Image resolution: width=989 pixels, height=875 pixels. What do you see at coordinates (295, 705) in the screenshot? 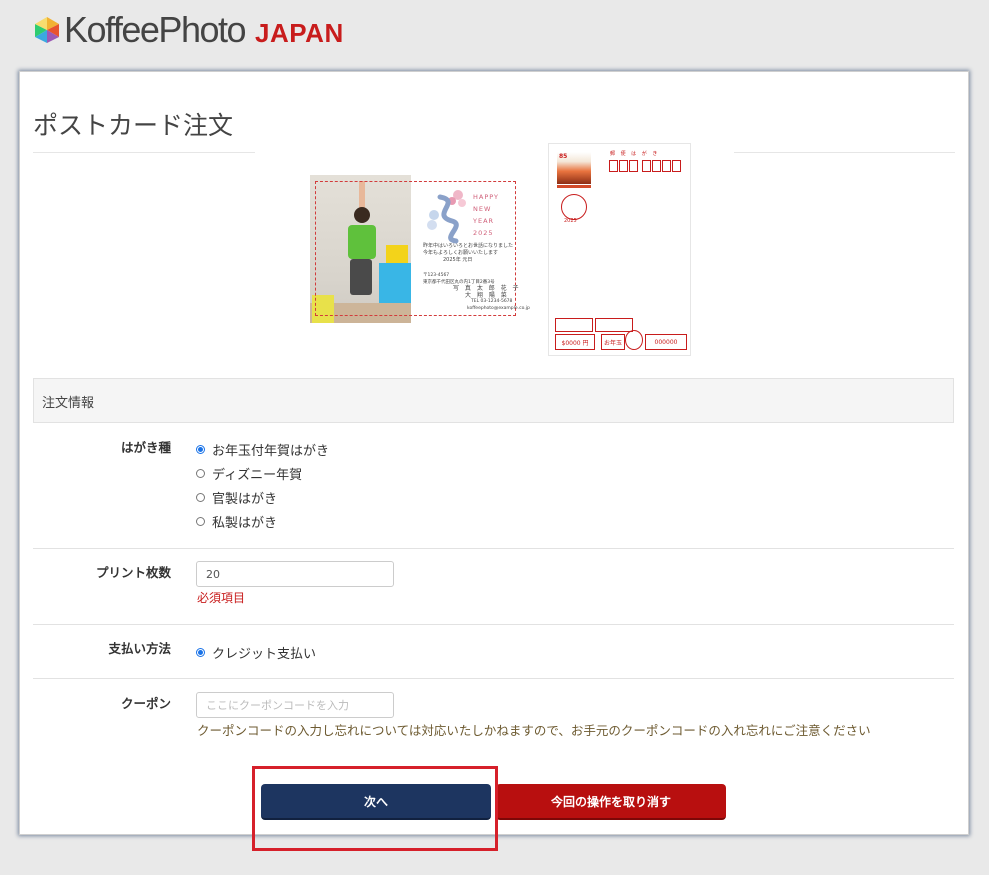
I see `coupon-input: ここにクーポンコードを入力` at bounding box center [295, 705].